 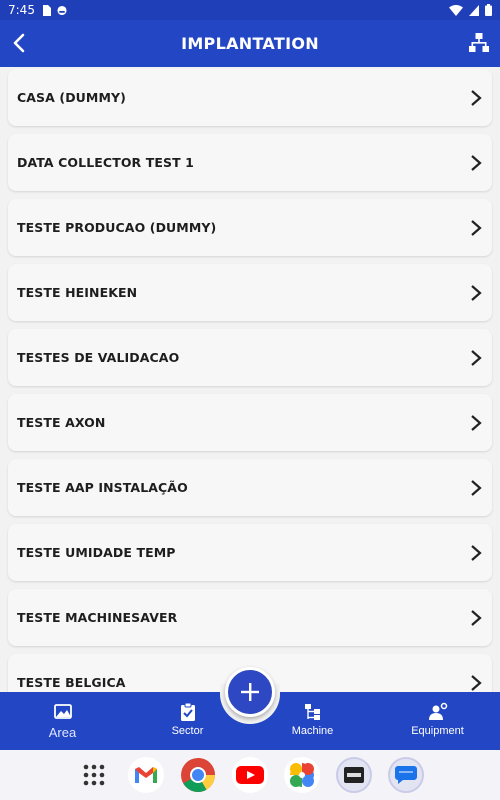 I want to click on youtube-logo, so click(x=250, y=775).